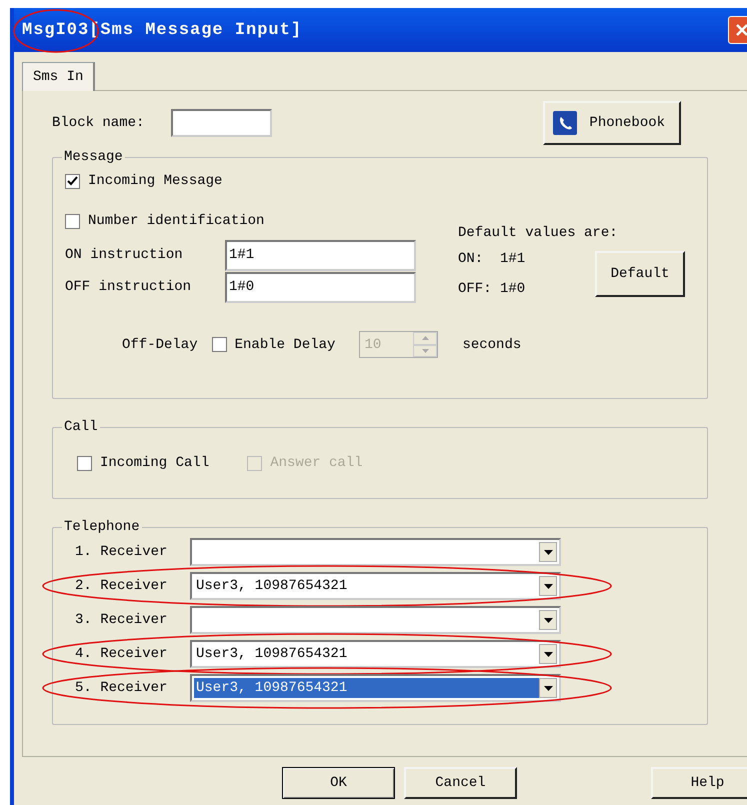 The width and height of the screenshot is (747, 805). What do you see at coordinates (740, 30) in the screenshot?
I see `close-icon` at bounding box center [740, 30].